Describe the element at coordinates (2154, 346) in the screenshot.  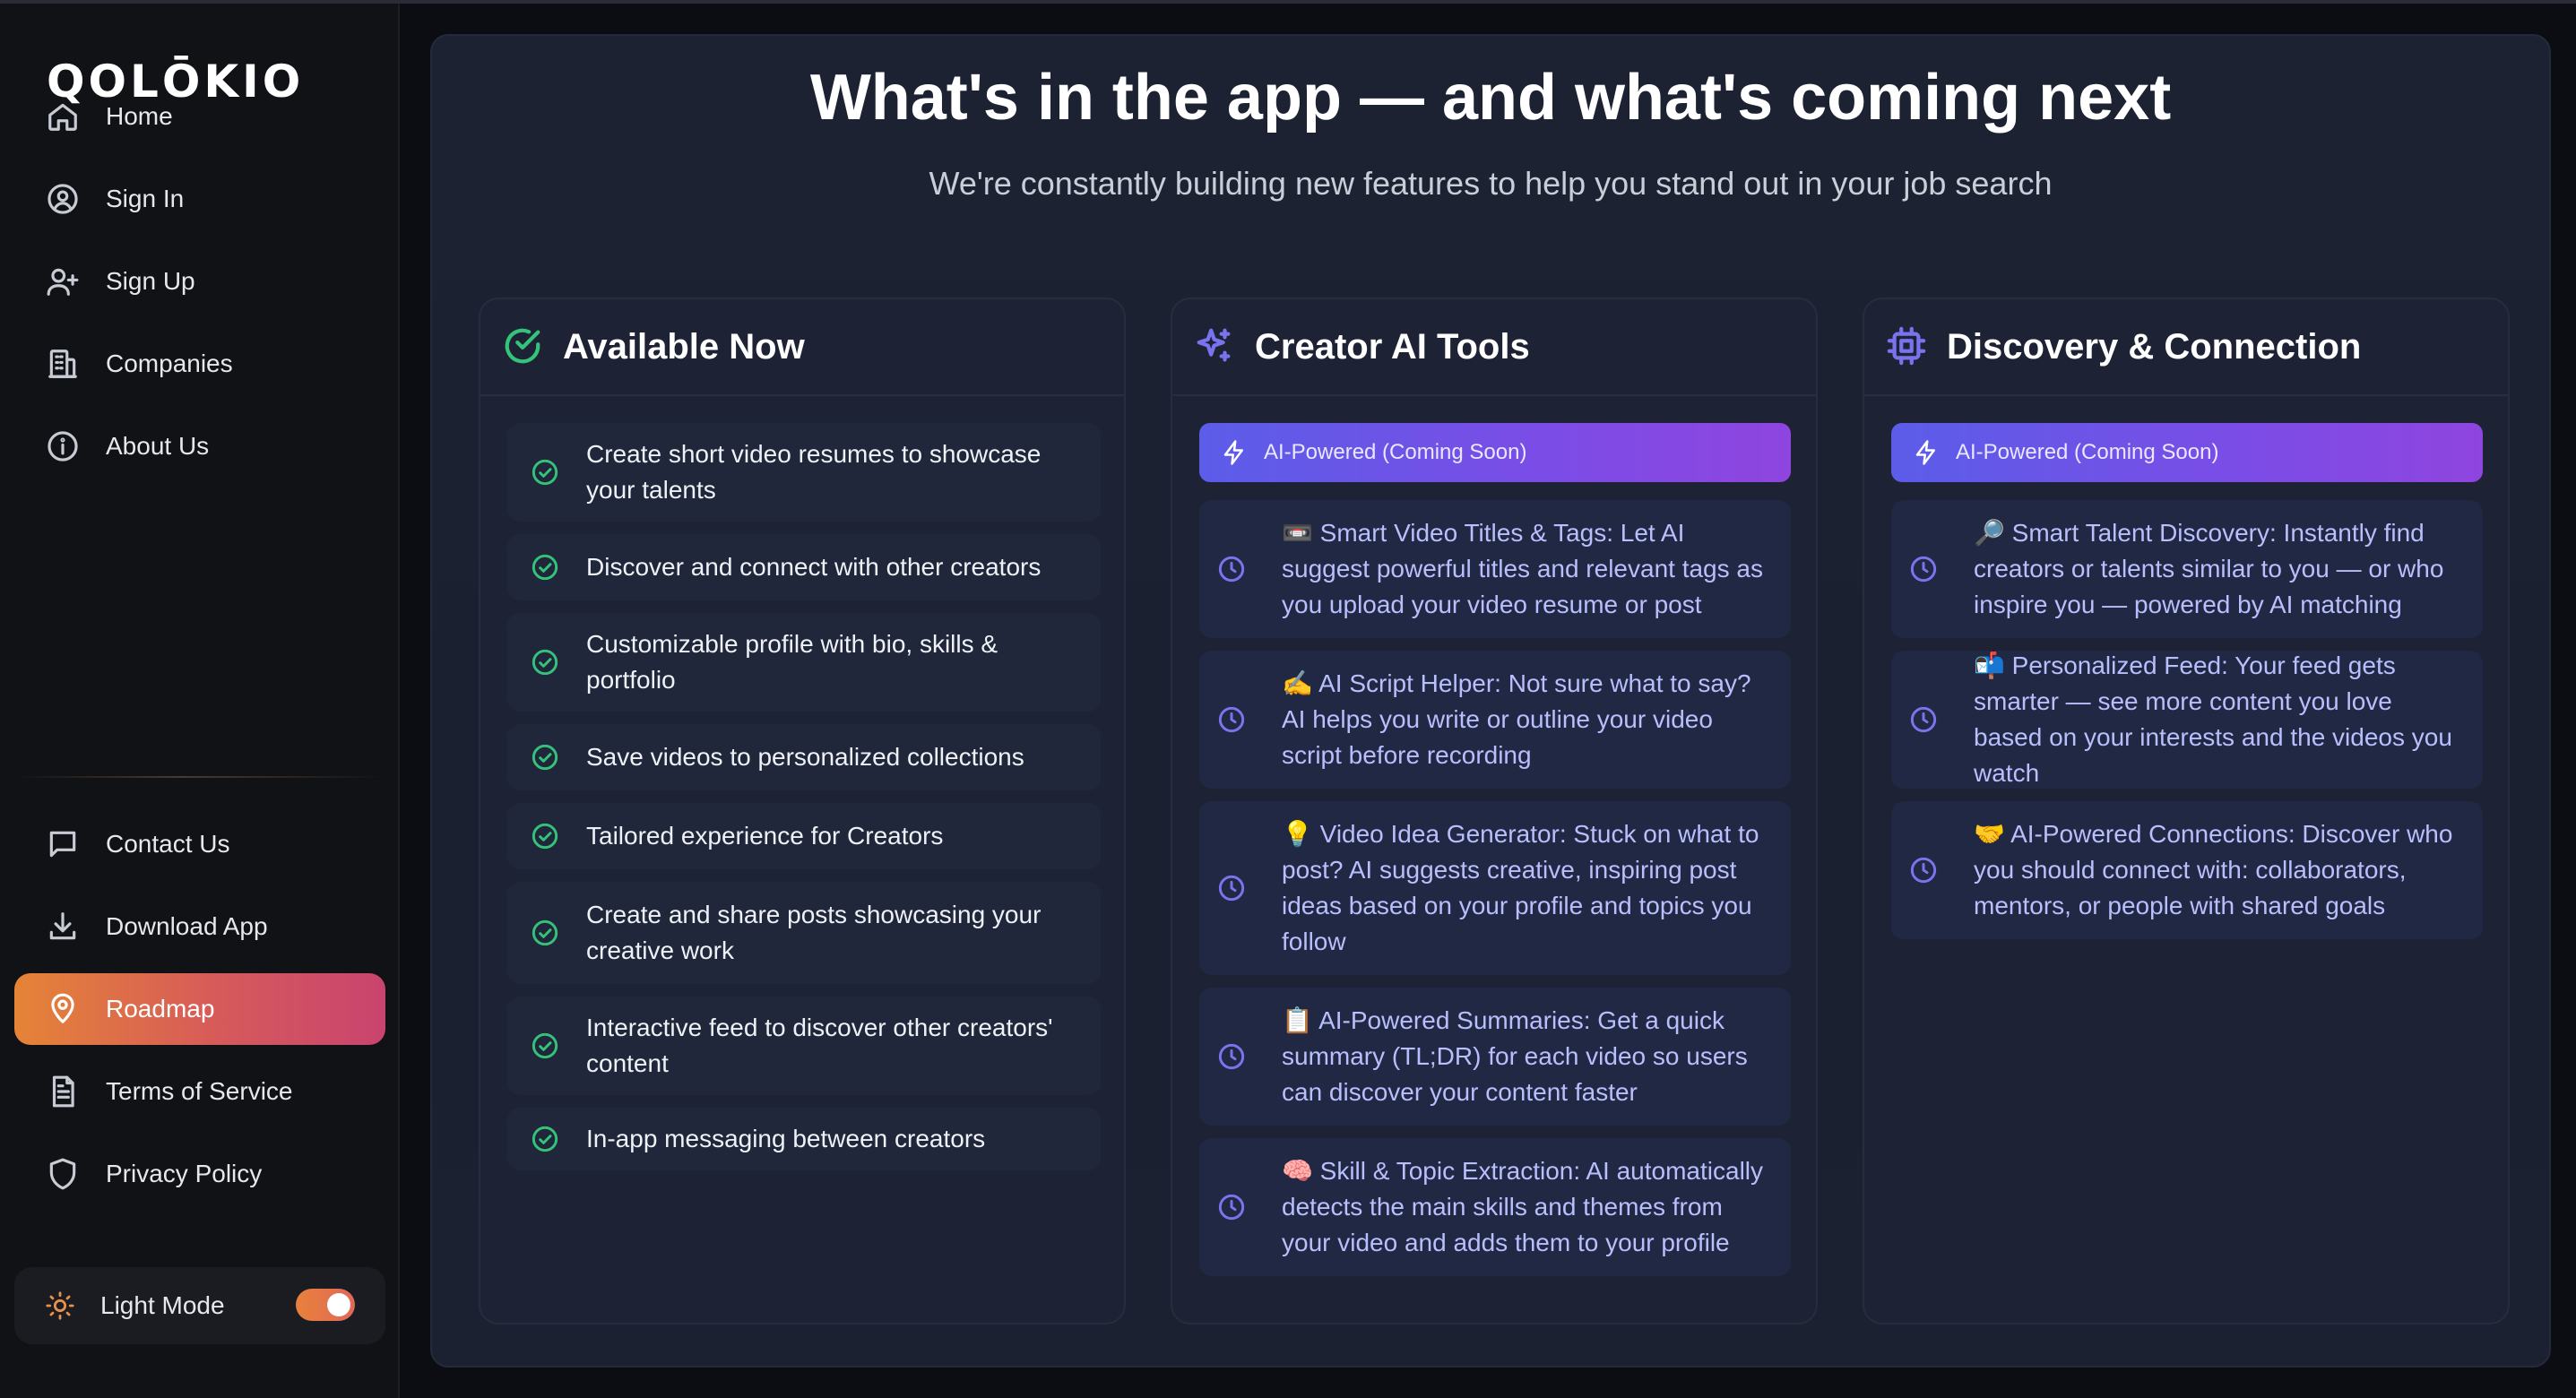
I see `card-title: Discovery & Connection` at that location.